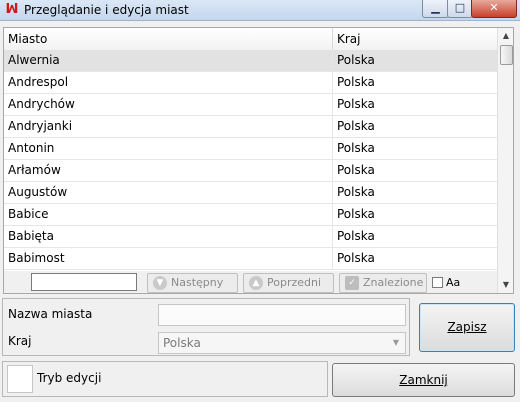 The image size is (520, 402). What do you see at coordinates (106, 10) in the screenshot?
I see `window-title: Przeglądanie i edycja miast` at bounding box center [106, 10].